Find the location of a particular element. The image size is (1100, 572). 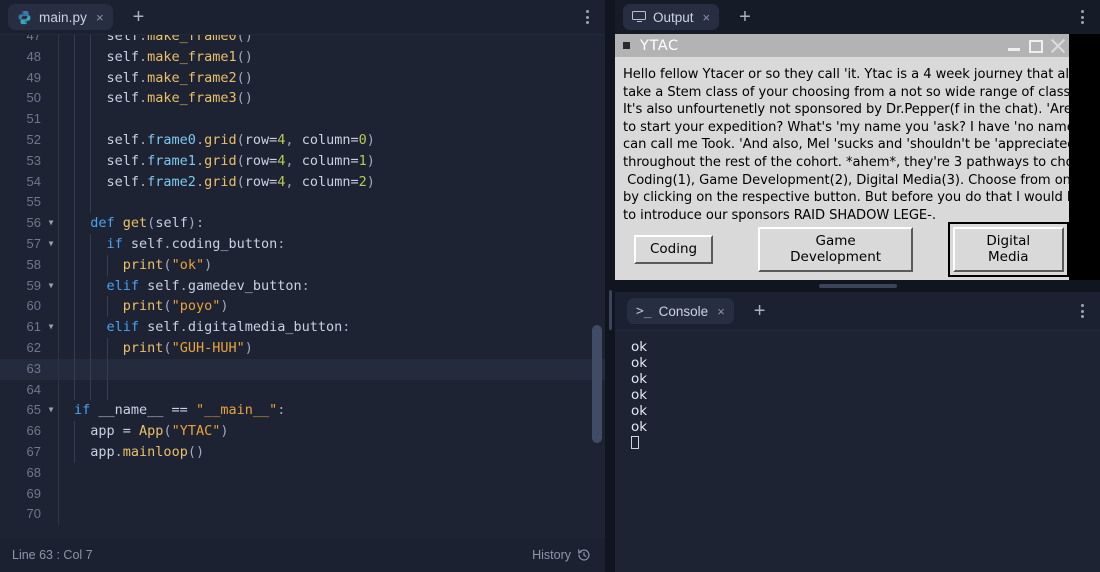

code-line: 59 ▼ elif self.gamedev_button: is located at coordinates (302, 286).